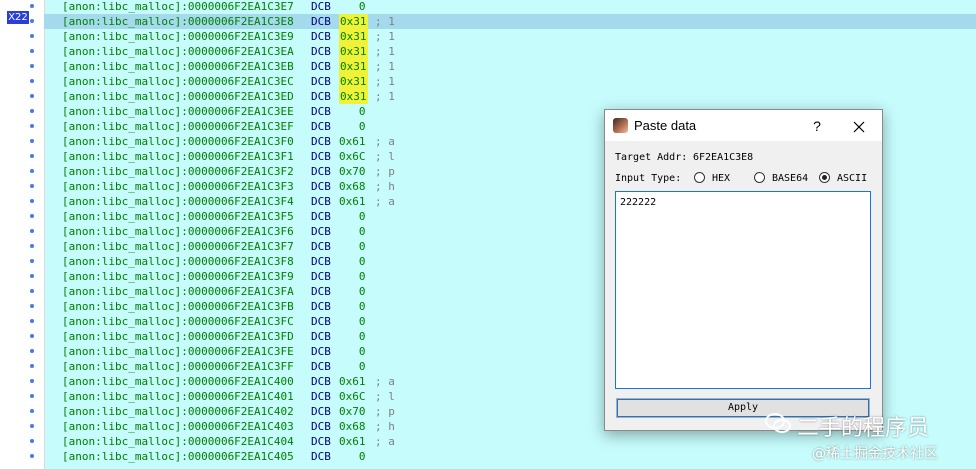 Image resolution: width=976 pixels, height=469 pixels. What do you see at coordinates (178, 231) in the screenshot?
I see `row-address: [anon:libc_malloc]:0000006F2EA1C3F6` at bounding box center [178, 231].